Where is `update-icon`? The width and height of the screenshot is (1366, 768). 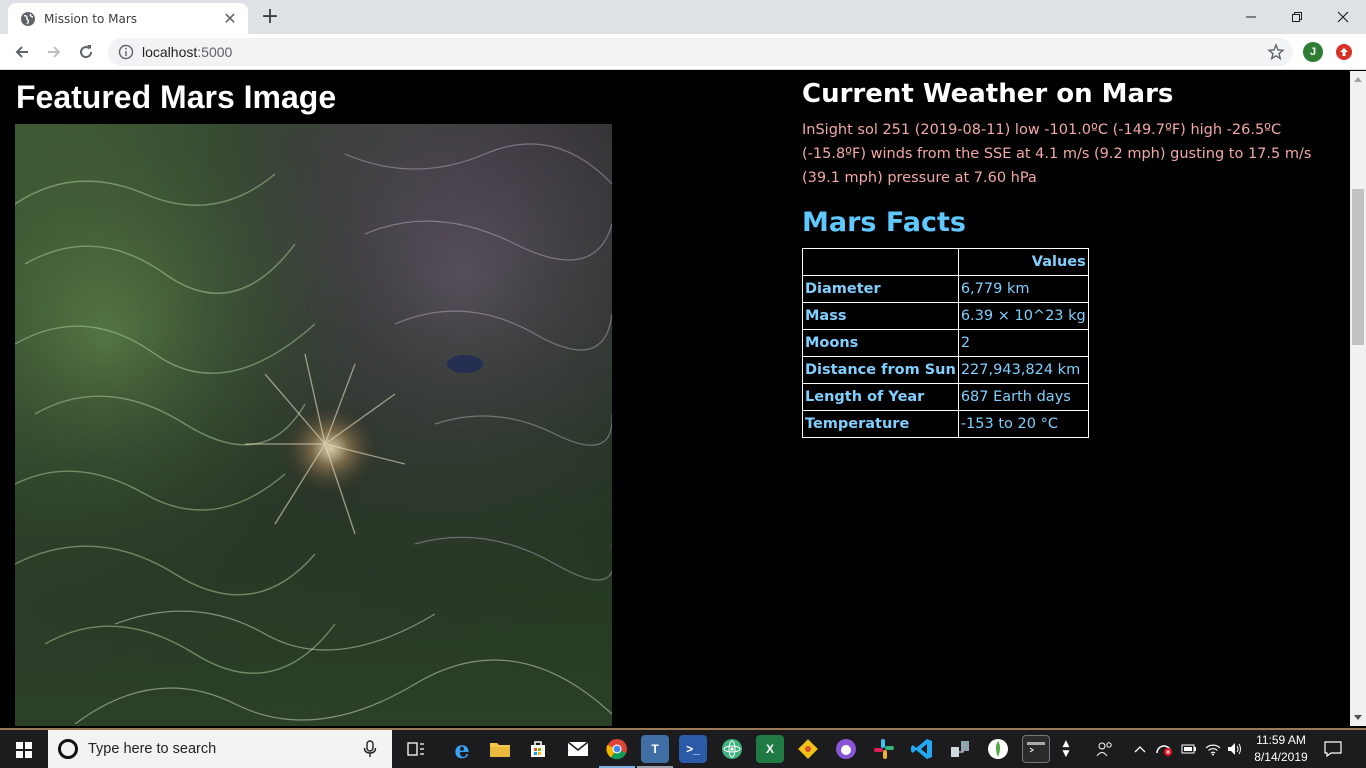 update-icon is located at coordinates (1344, 52).